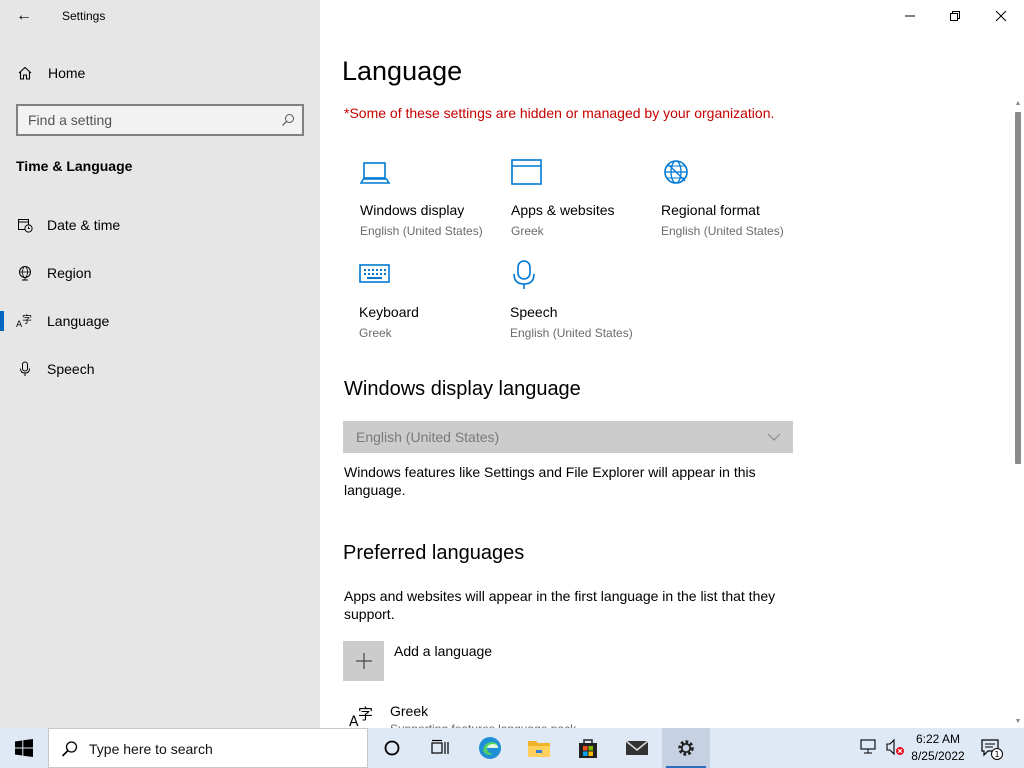 The width and height of the screenshot is (1024, 768). Describe the element at coordinates (374, 273) in the screenshot. I see `keyboard-icon` at that location.